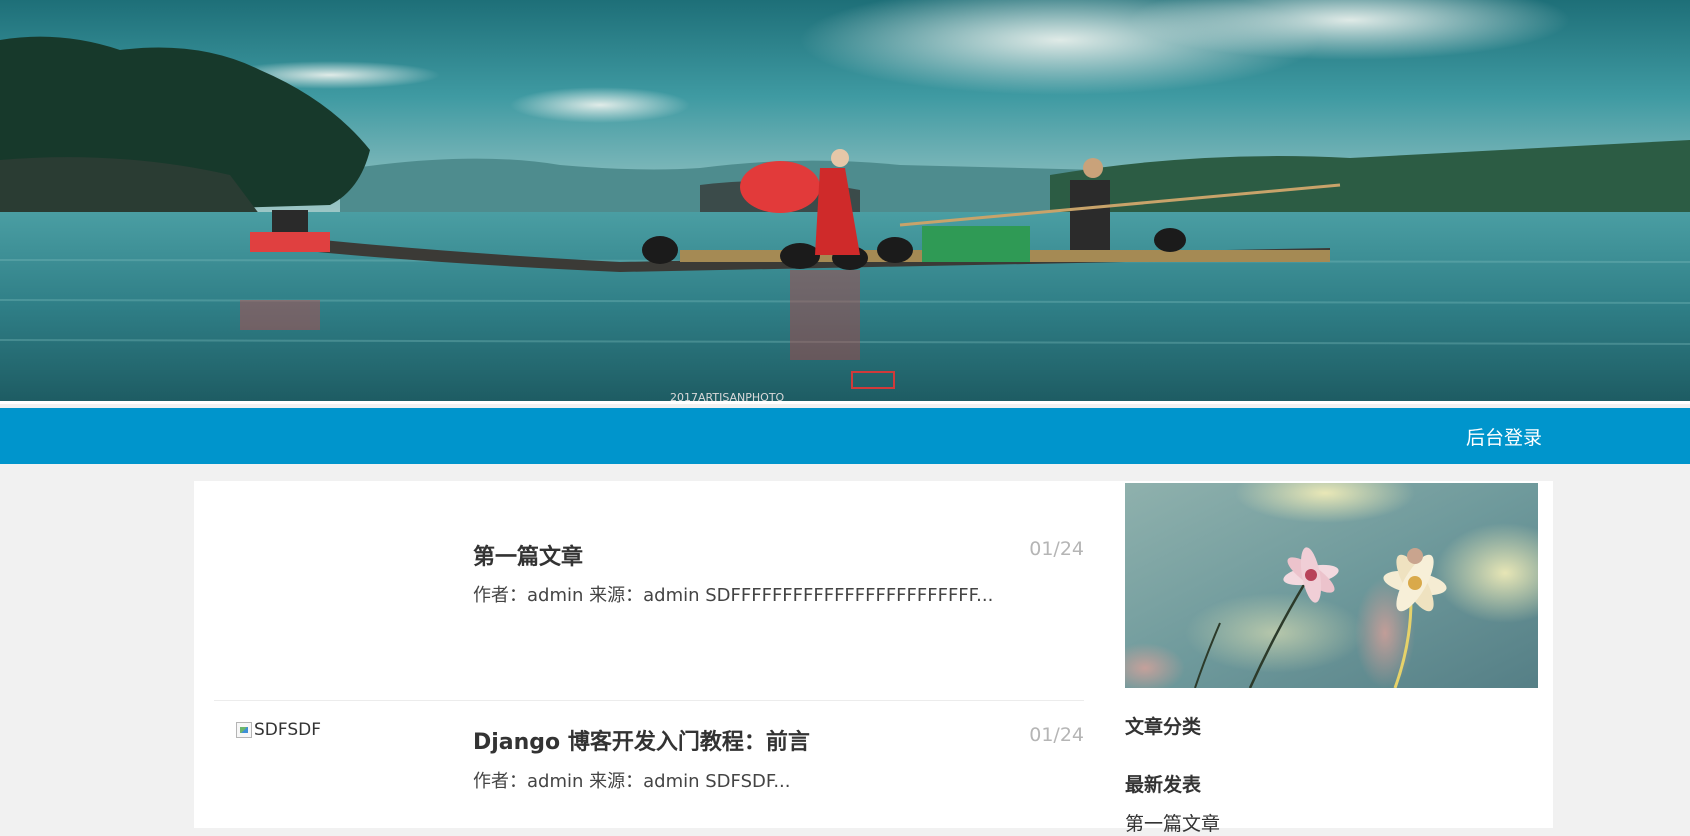 Image resolution: width=1690 pixels, height=836 pixels. Describe the element at coordinates (1163, 727) in the screenshot. I see `categories-heading: 文章分类` at that location.